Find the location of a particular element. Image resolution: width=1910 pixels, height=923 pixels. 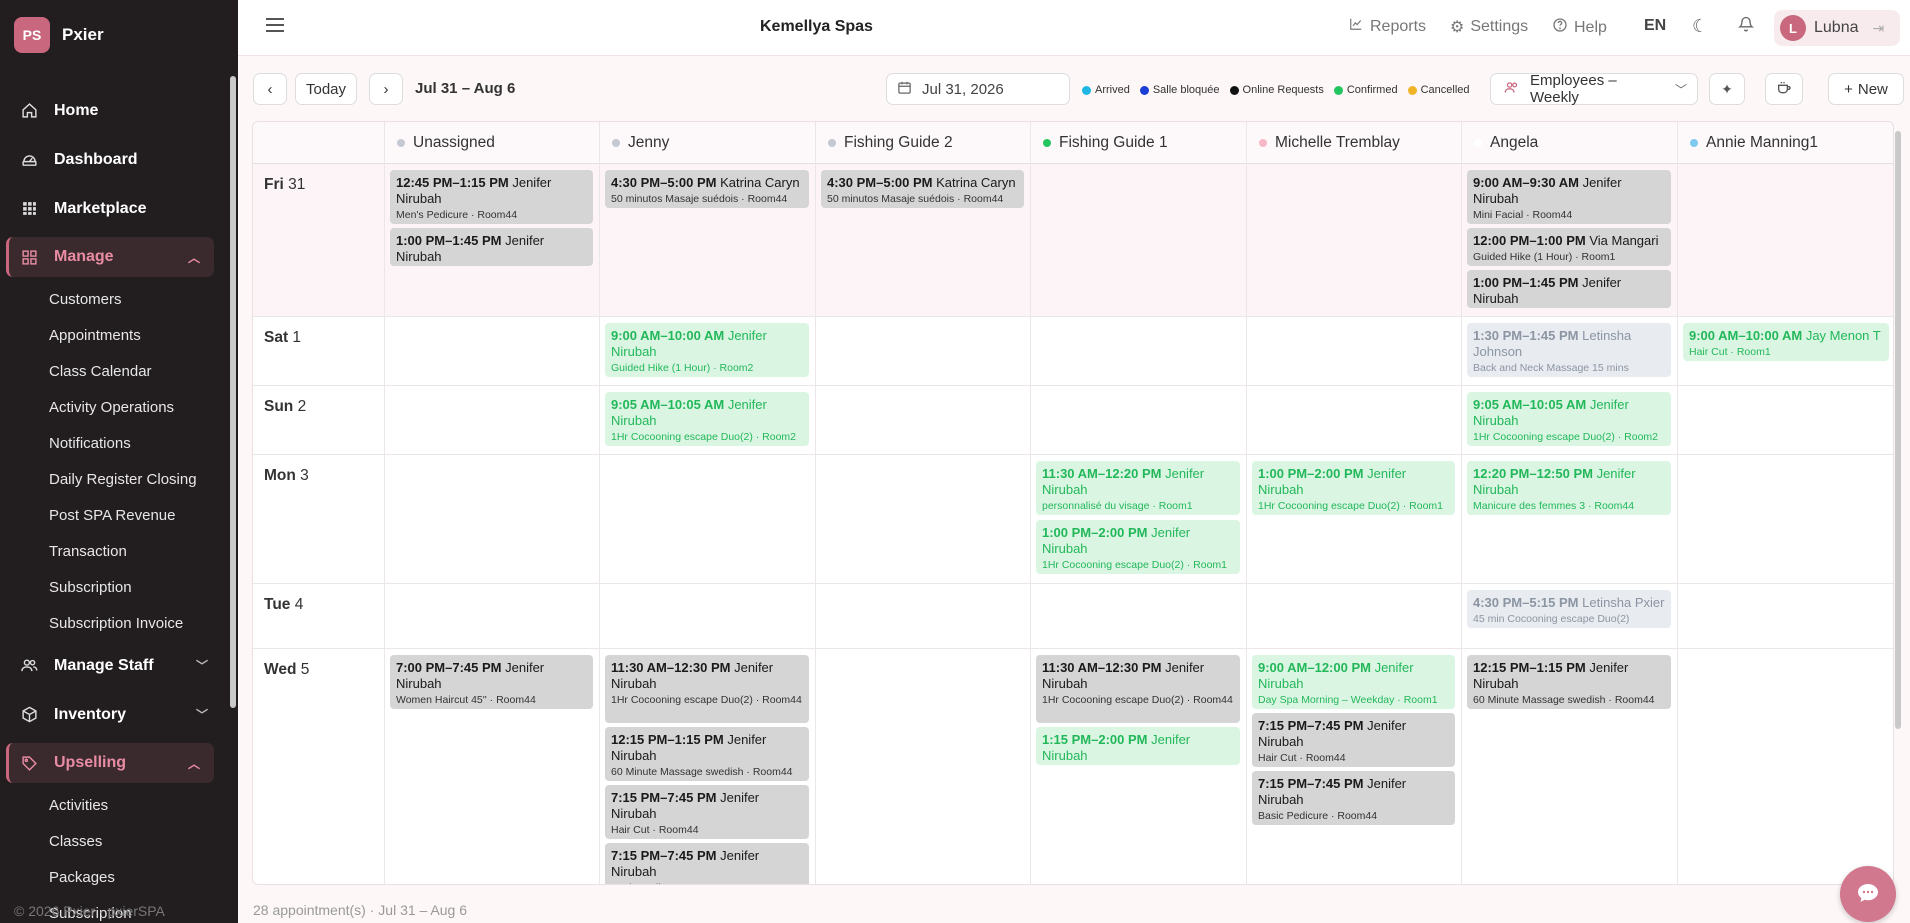

prev-week-button: ‹ is located at coordinates (270, 89).